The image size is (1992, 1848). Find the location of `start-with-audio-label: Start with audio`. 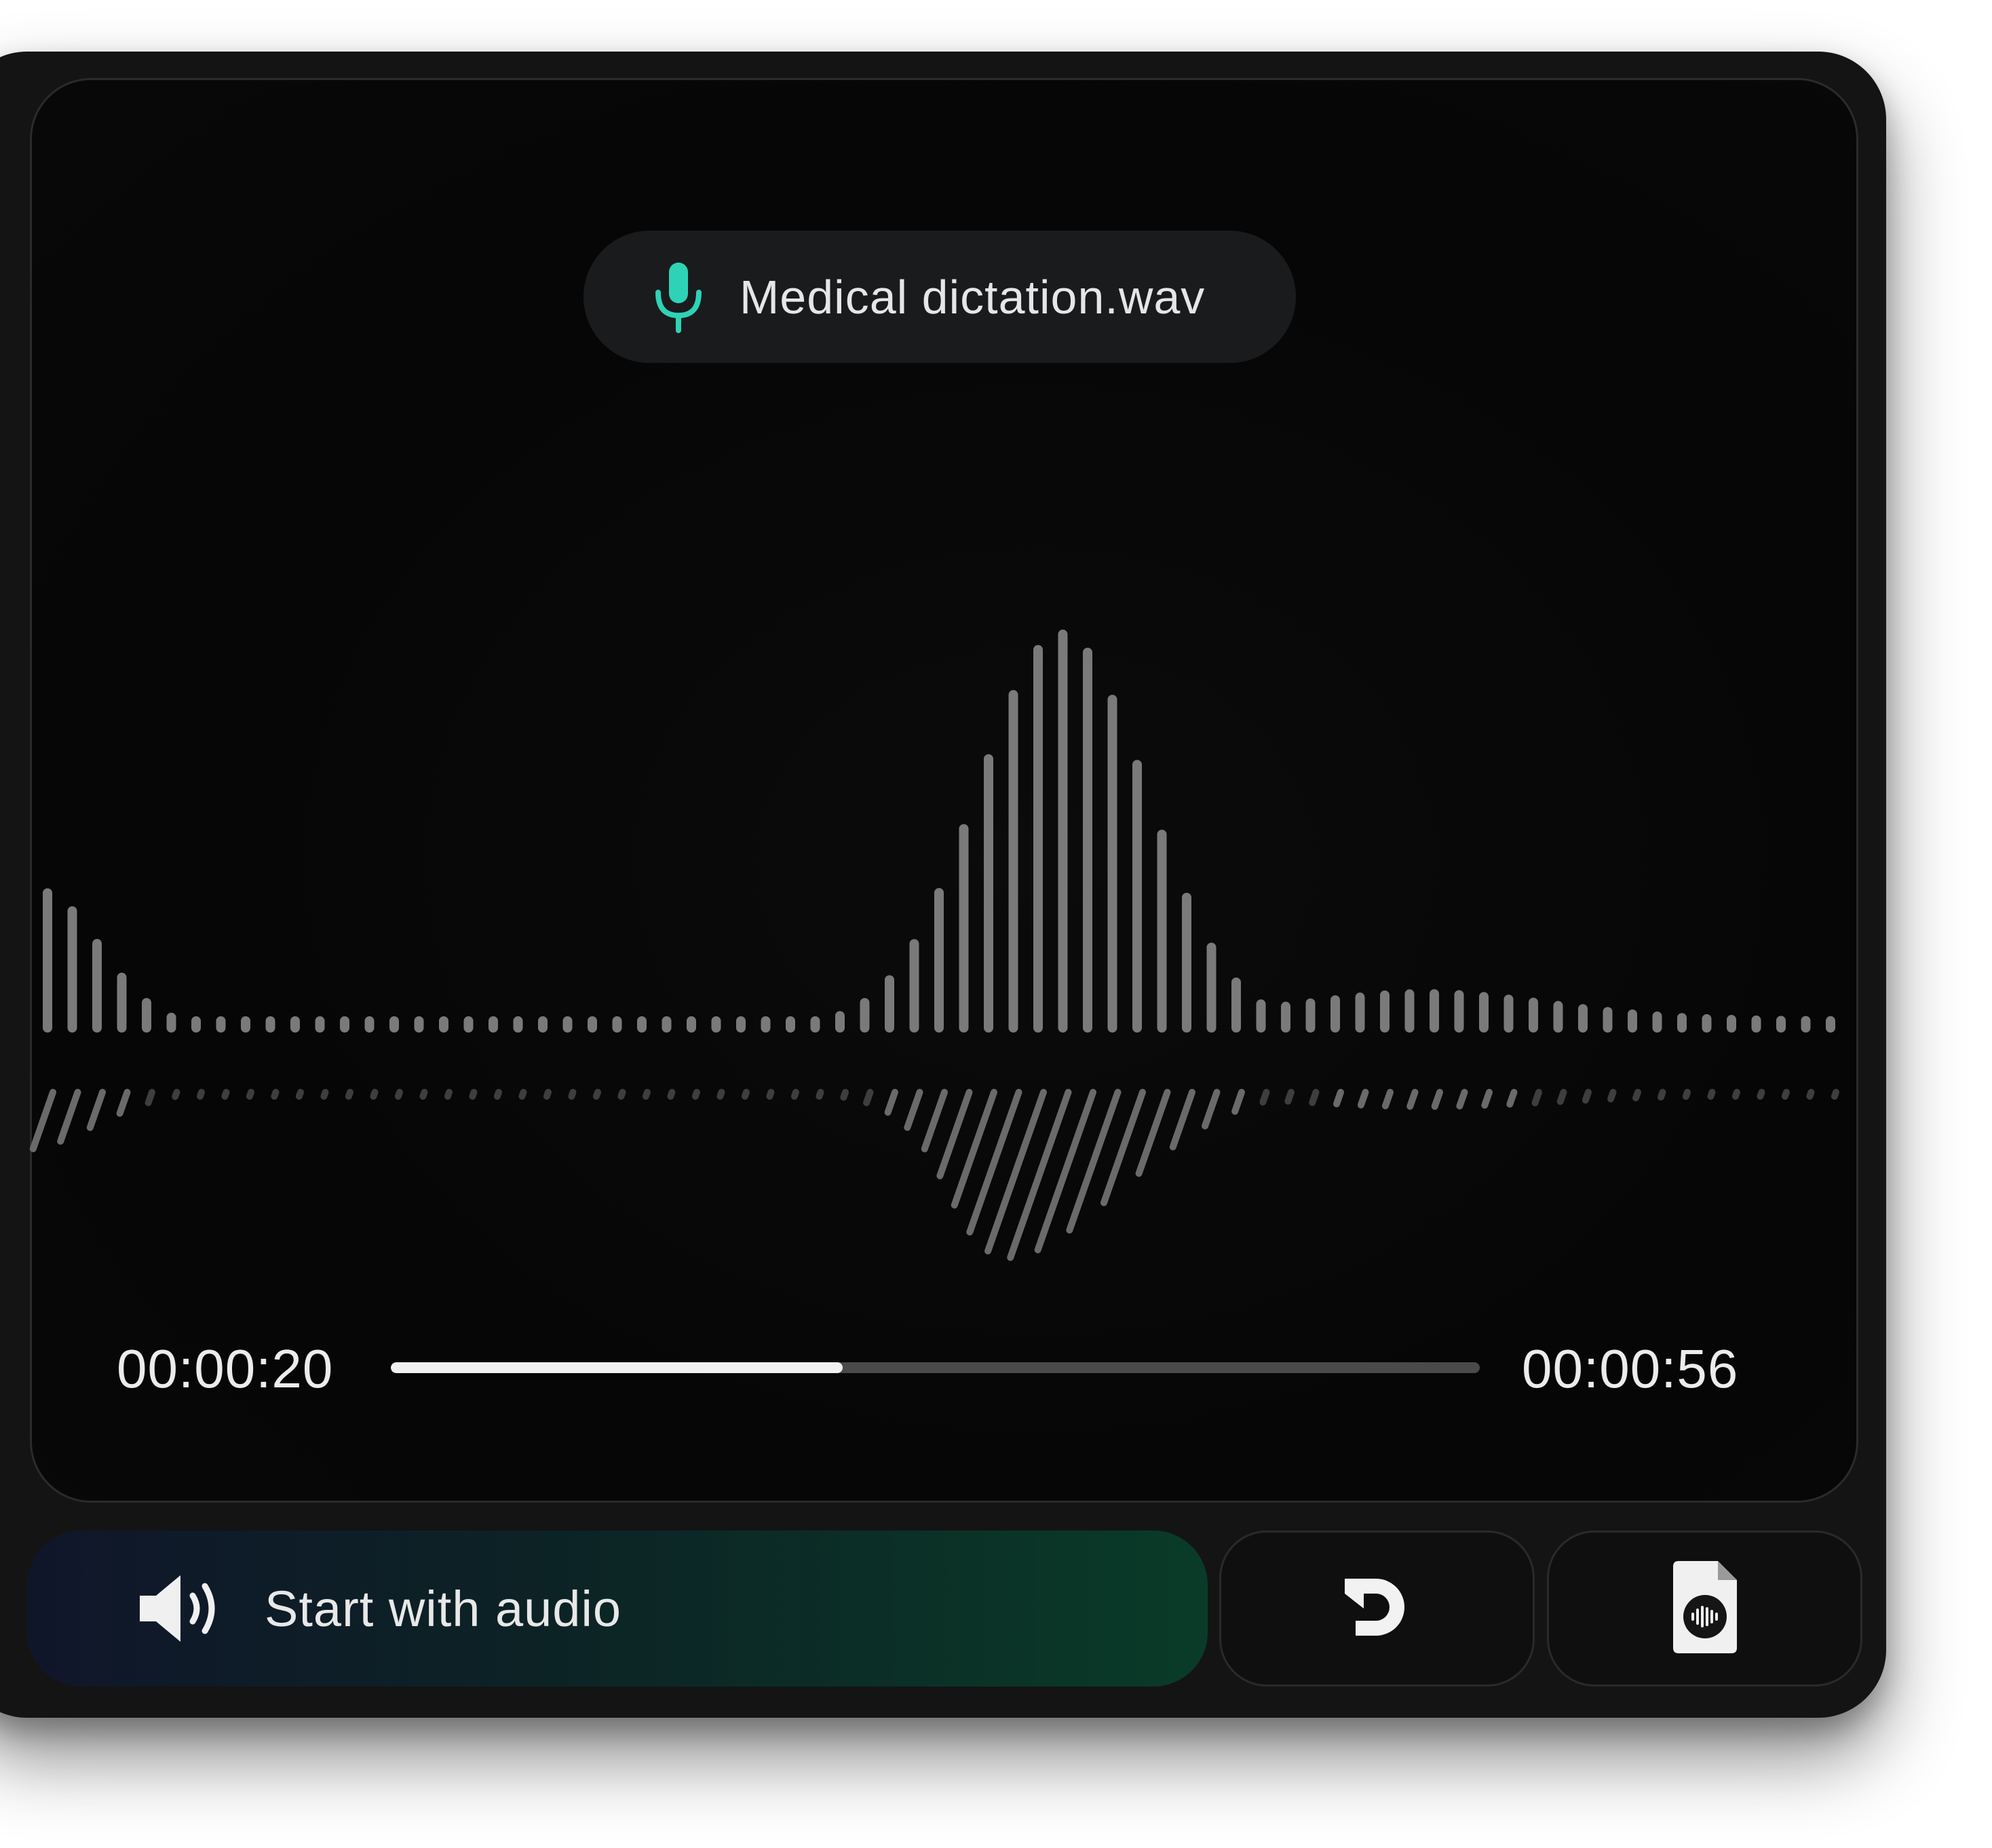

start-with-audio-label: Start with audio is located at coordinates (443, 1608).